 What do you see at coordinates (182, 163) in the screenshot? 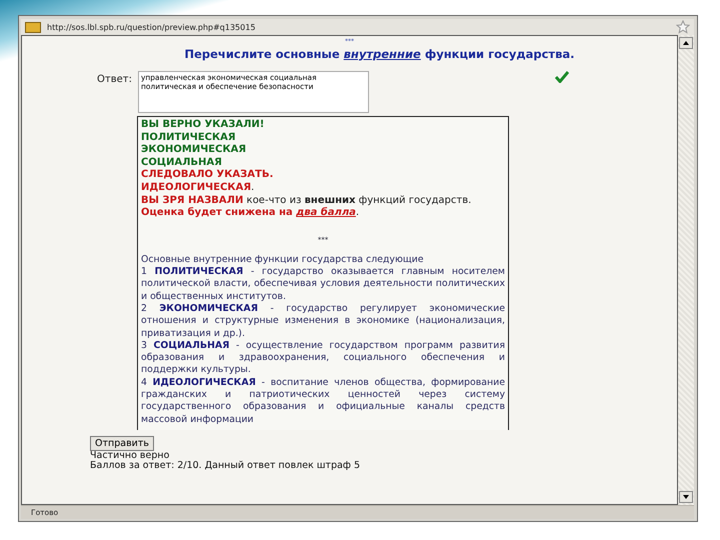
I see `feedback-line: СОЦИАЛЬНАЯ` at bounding box center [182, 163].